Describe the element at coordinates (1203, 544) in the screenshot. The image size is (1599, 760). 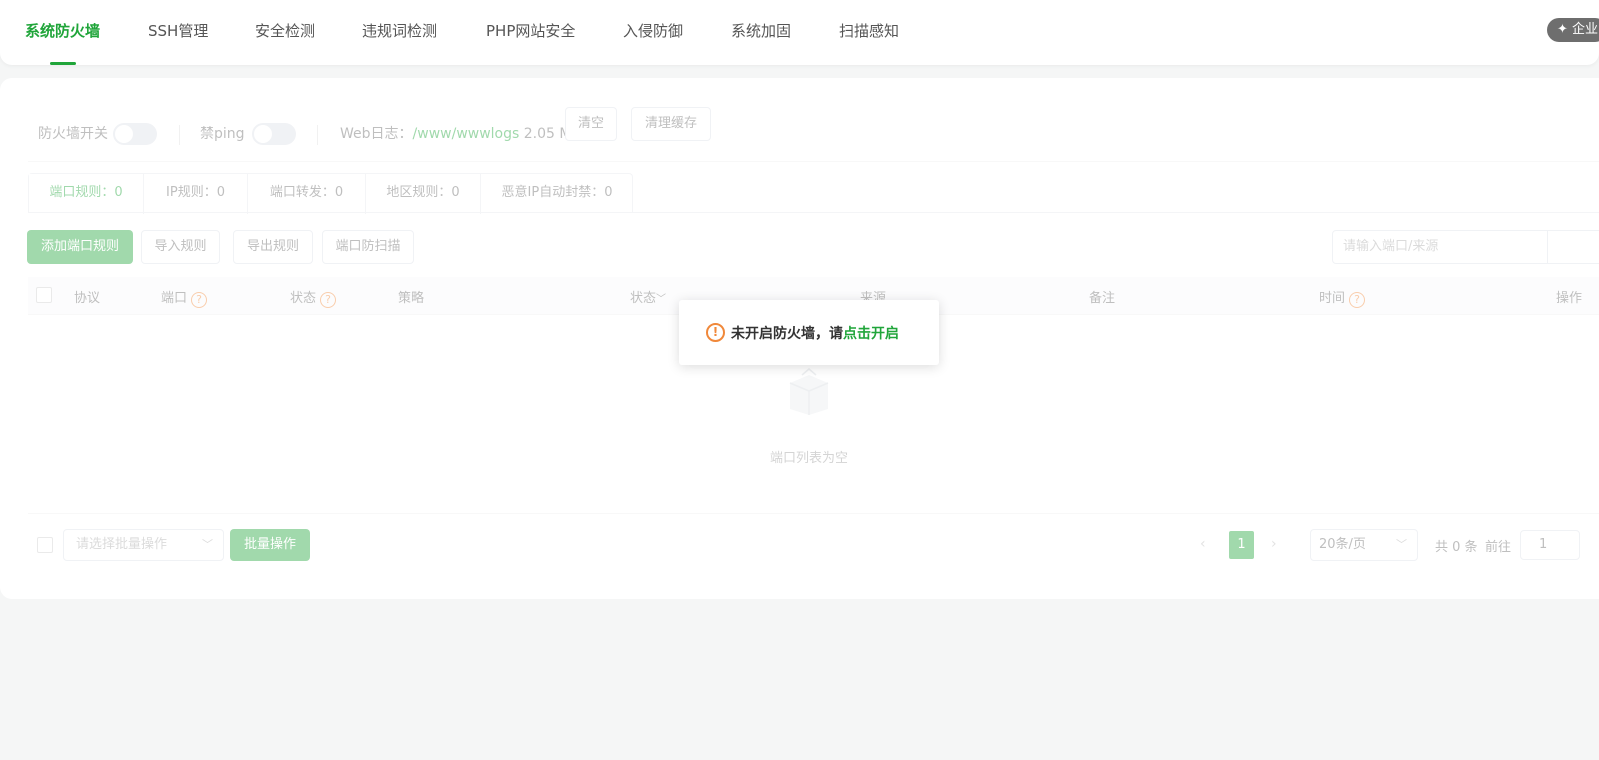
I see `prev-page-icon: ‹` at that location.